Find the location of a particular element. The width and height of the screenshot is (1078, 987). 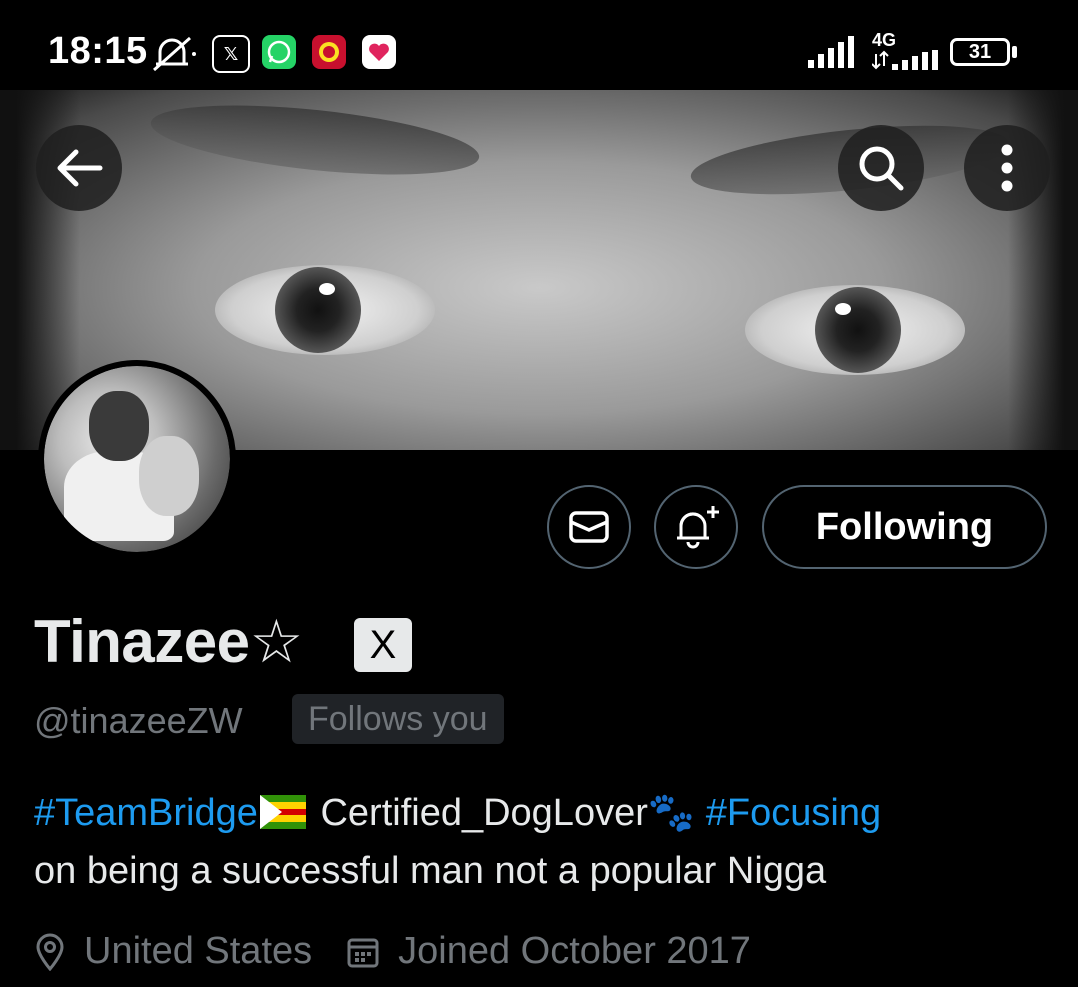

follows-you-badge: Follows you is located at coordinates (398, 719).